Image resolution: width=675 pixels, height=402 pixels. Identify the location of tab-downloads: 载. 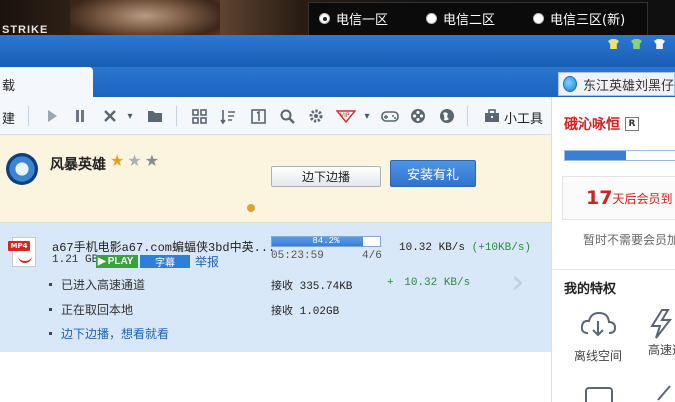
(46, 82).